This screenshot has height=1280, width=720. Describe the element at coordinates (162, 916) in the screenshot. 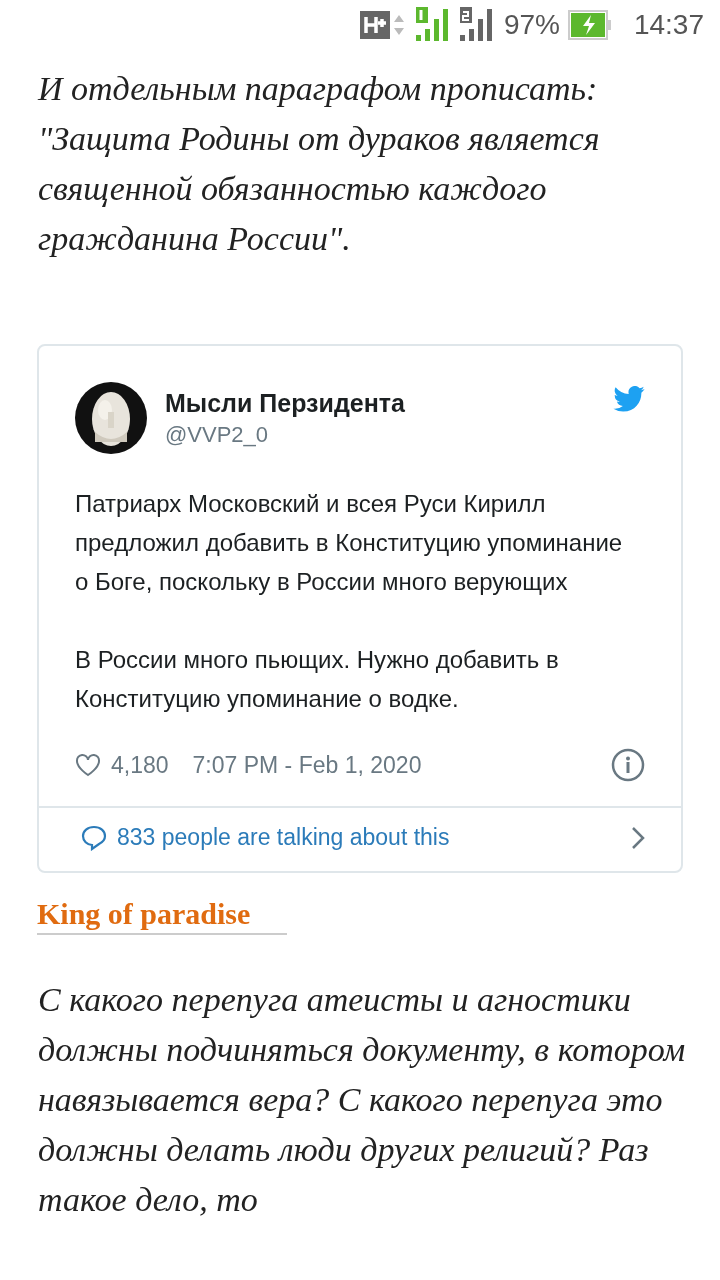

I see `comment-author-link: King of paradise` at that location.